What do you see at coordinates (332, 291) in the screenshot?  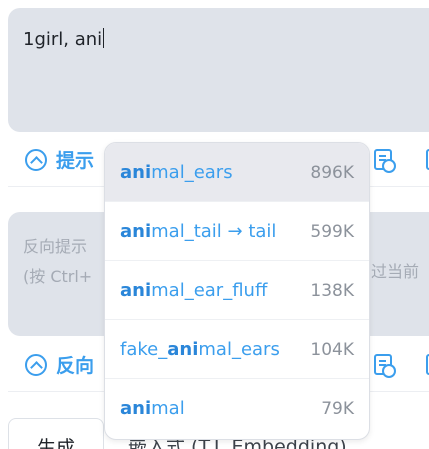 I see `autocomplete-count: 138K` at bounding box center [332, 291].